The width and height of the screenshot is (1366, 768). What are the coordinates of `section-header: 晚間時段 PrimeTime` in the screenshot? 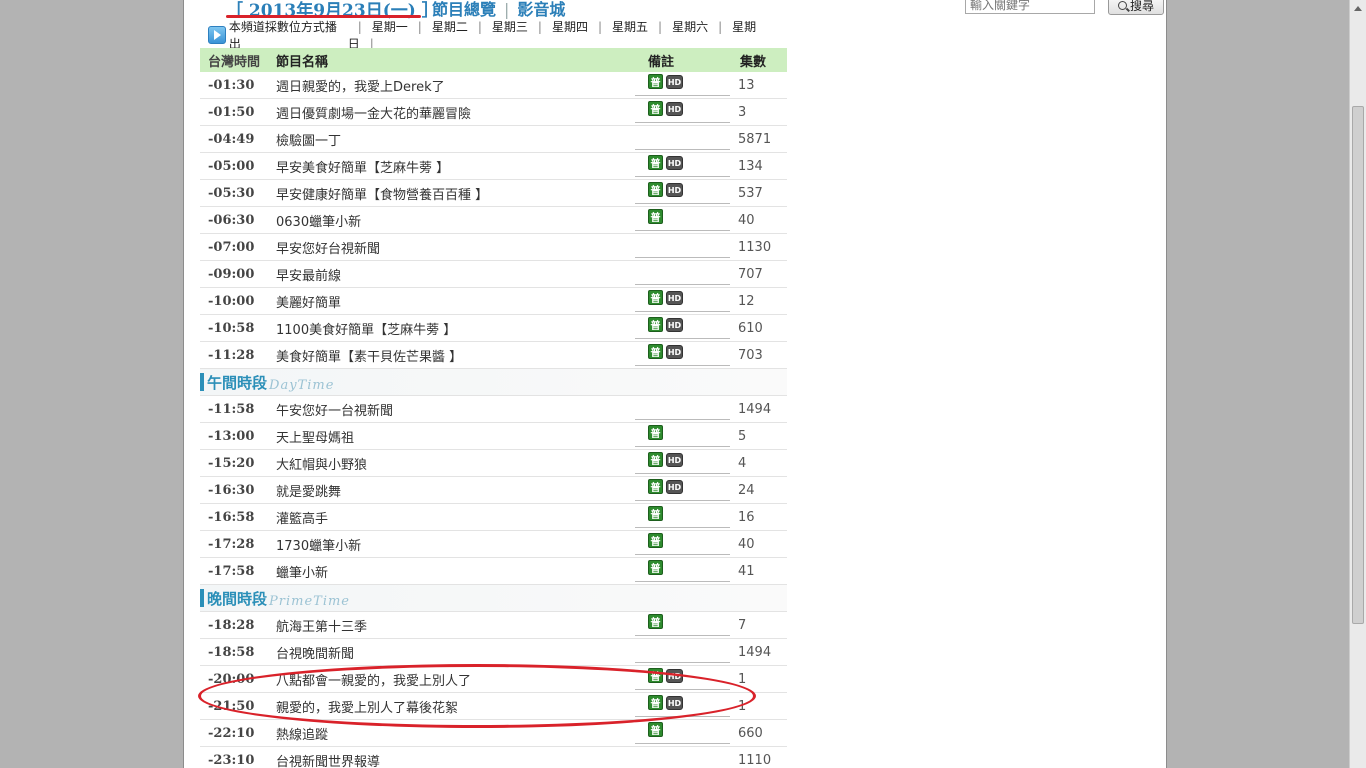 It's located at (493, 598).